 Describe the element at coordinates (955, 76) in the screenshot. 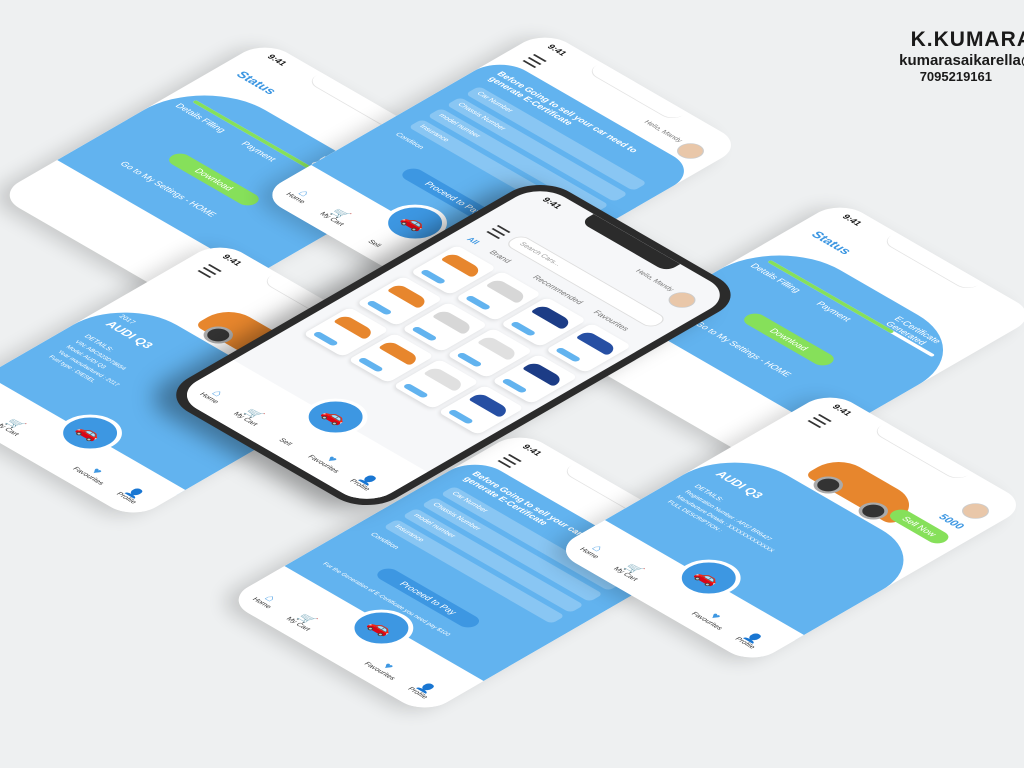

I see `author-phone: 7095219161` at that location.